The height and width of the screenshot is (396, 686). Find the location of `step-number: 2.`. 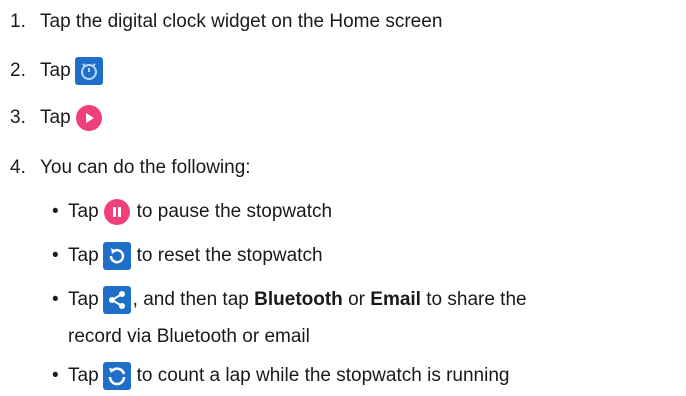

step-number: 2. is located at coordinates (18, 70).